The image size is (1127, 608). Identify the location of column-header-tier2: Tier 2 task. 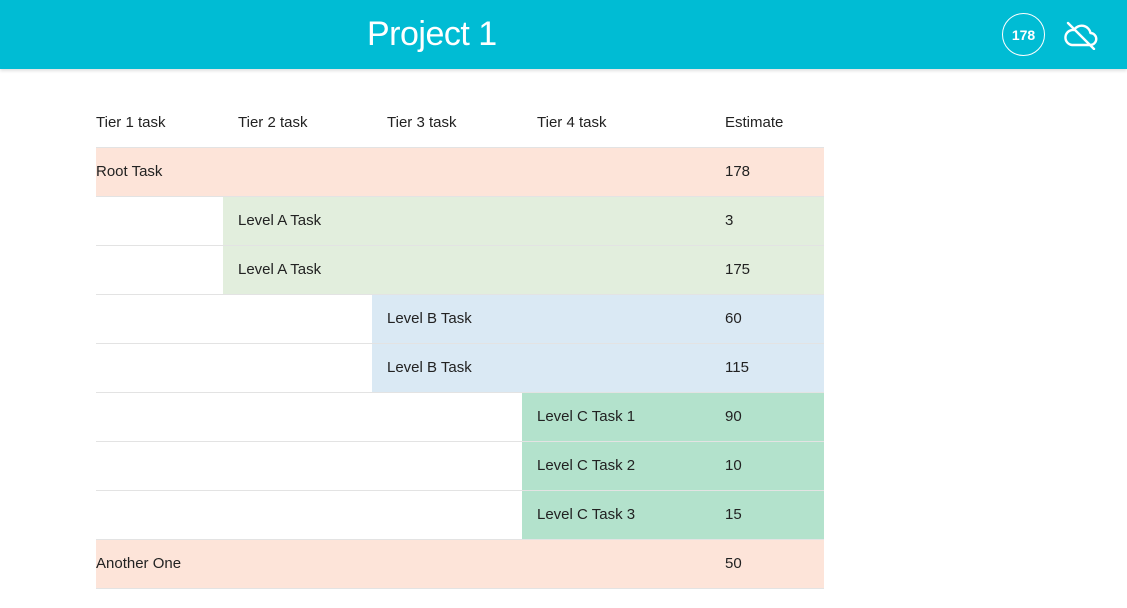
(273, 122).